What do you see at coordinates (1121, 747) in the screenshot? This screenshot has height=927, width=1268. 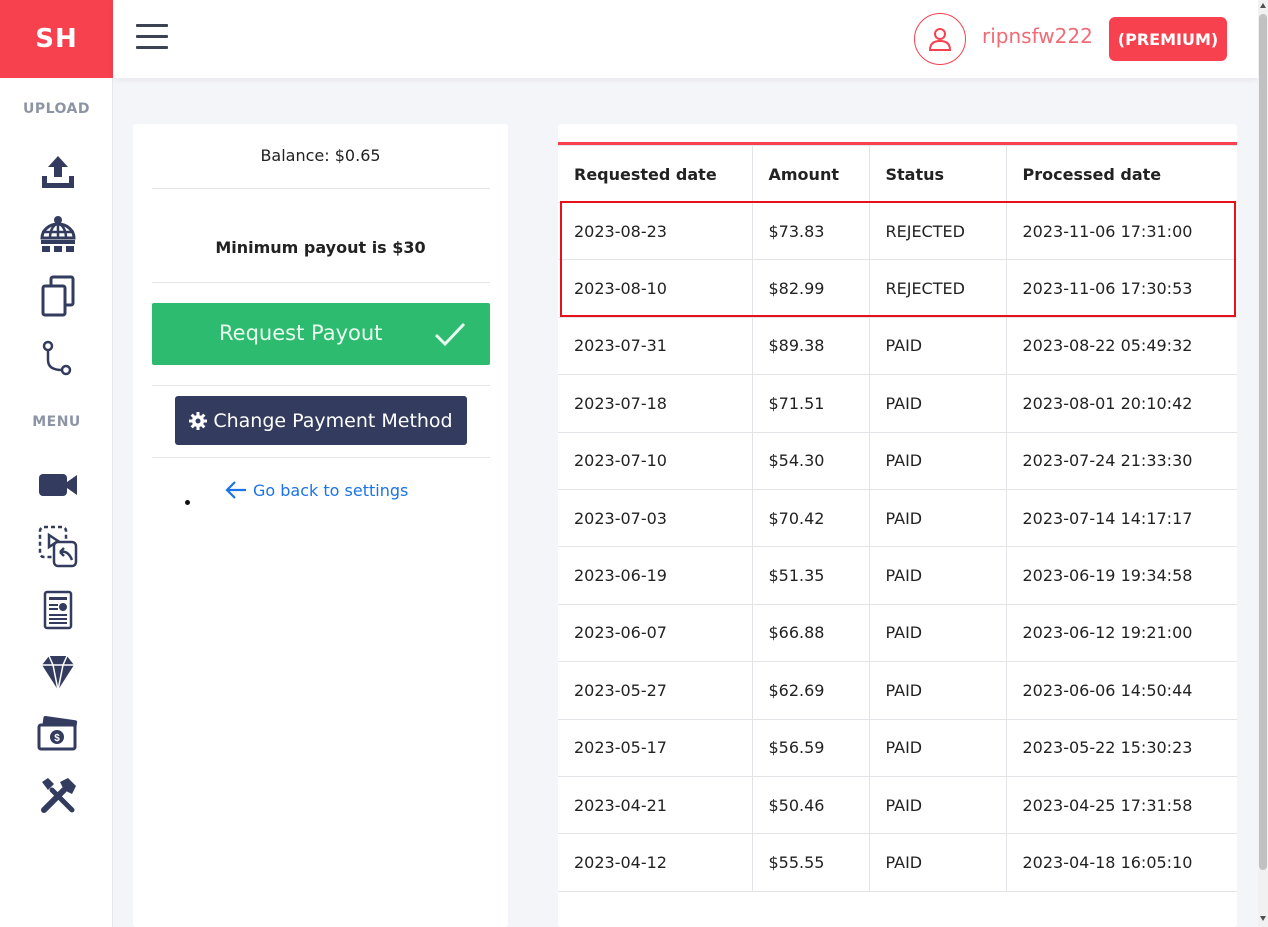 I see `cell-processed-date: 2023-05-22 15:30:23` at bounding box center [1121, 747].